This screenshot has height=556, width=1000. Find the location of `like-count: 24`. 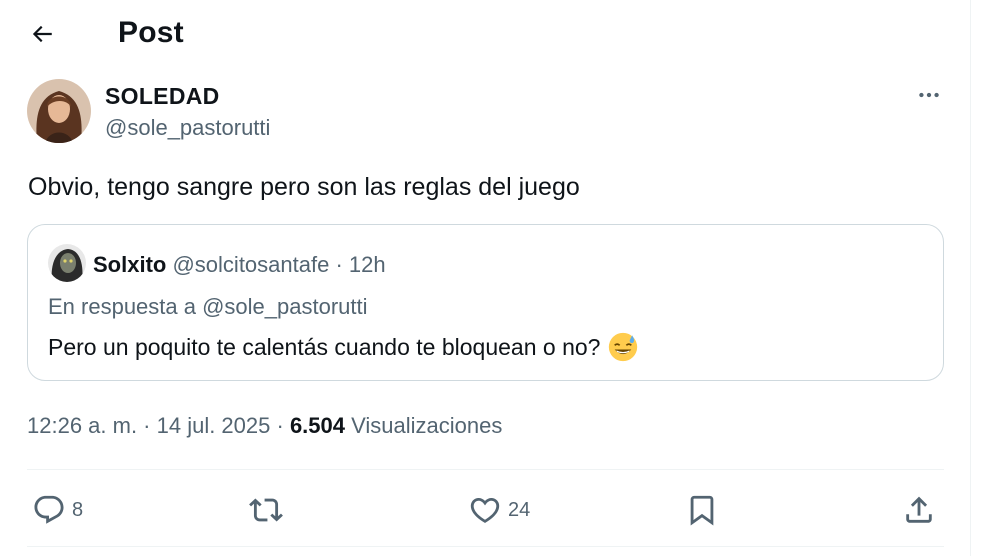

like-count: 24 is located at coordinates (519, 509).